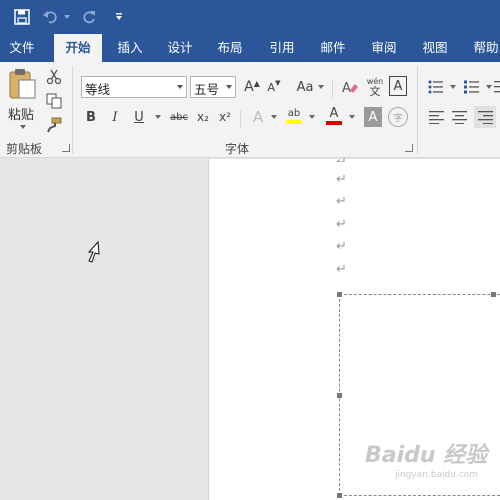 The height and width of the screenshot is (500, 500). Describe the element at coordinates (72, 110) in the screenshot. I see `group-separator` at that location.